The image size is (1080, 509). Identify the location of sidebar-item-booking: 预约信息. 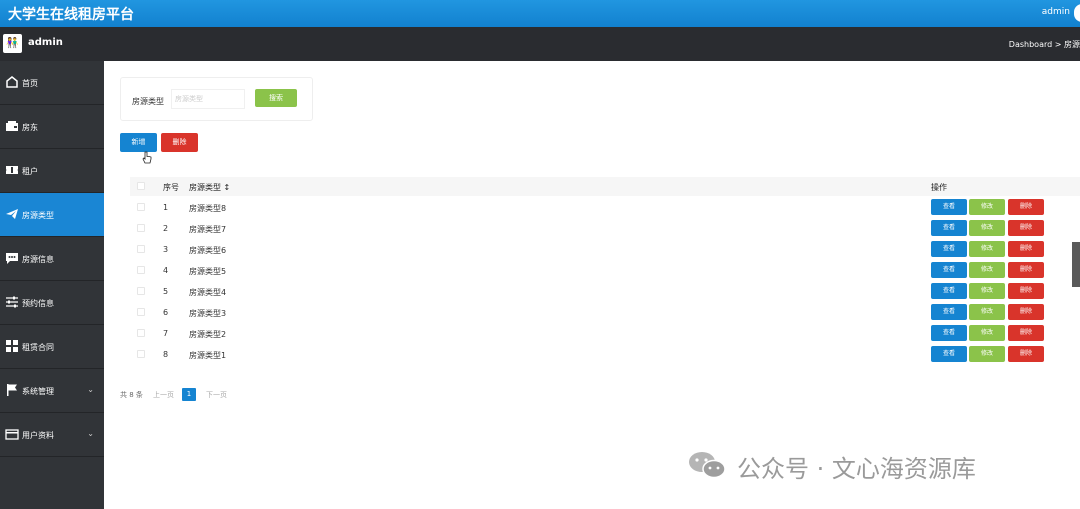
(52, 303).